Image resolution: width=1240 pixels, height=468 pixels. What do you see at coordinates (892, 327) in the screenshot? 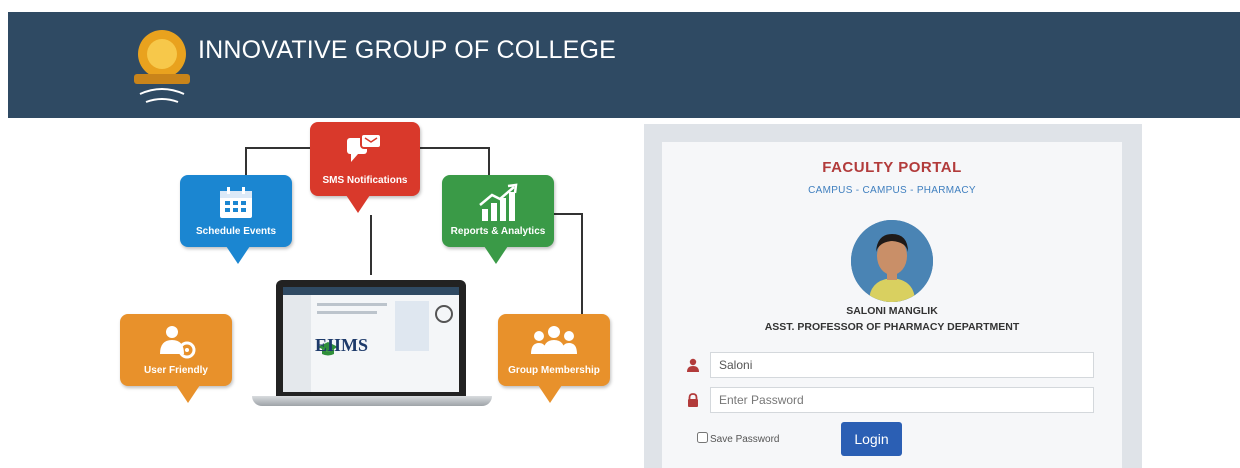
I see `faculty-designation: ASST. PROFESSOR OF PHARMACY DEPARTMENT` at bounding box center [892, 327].